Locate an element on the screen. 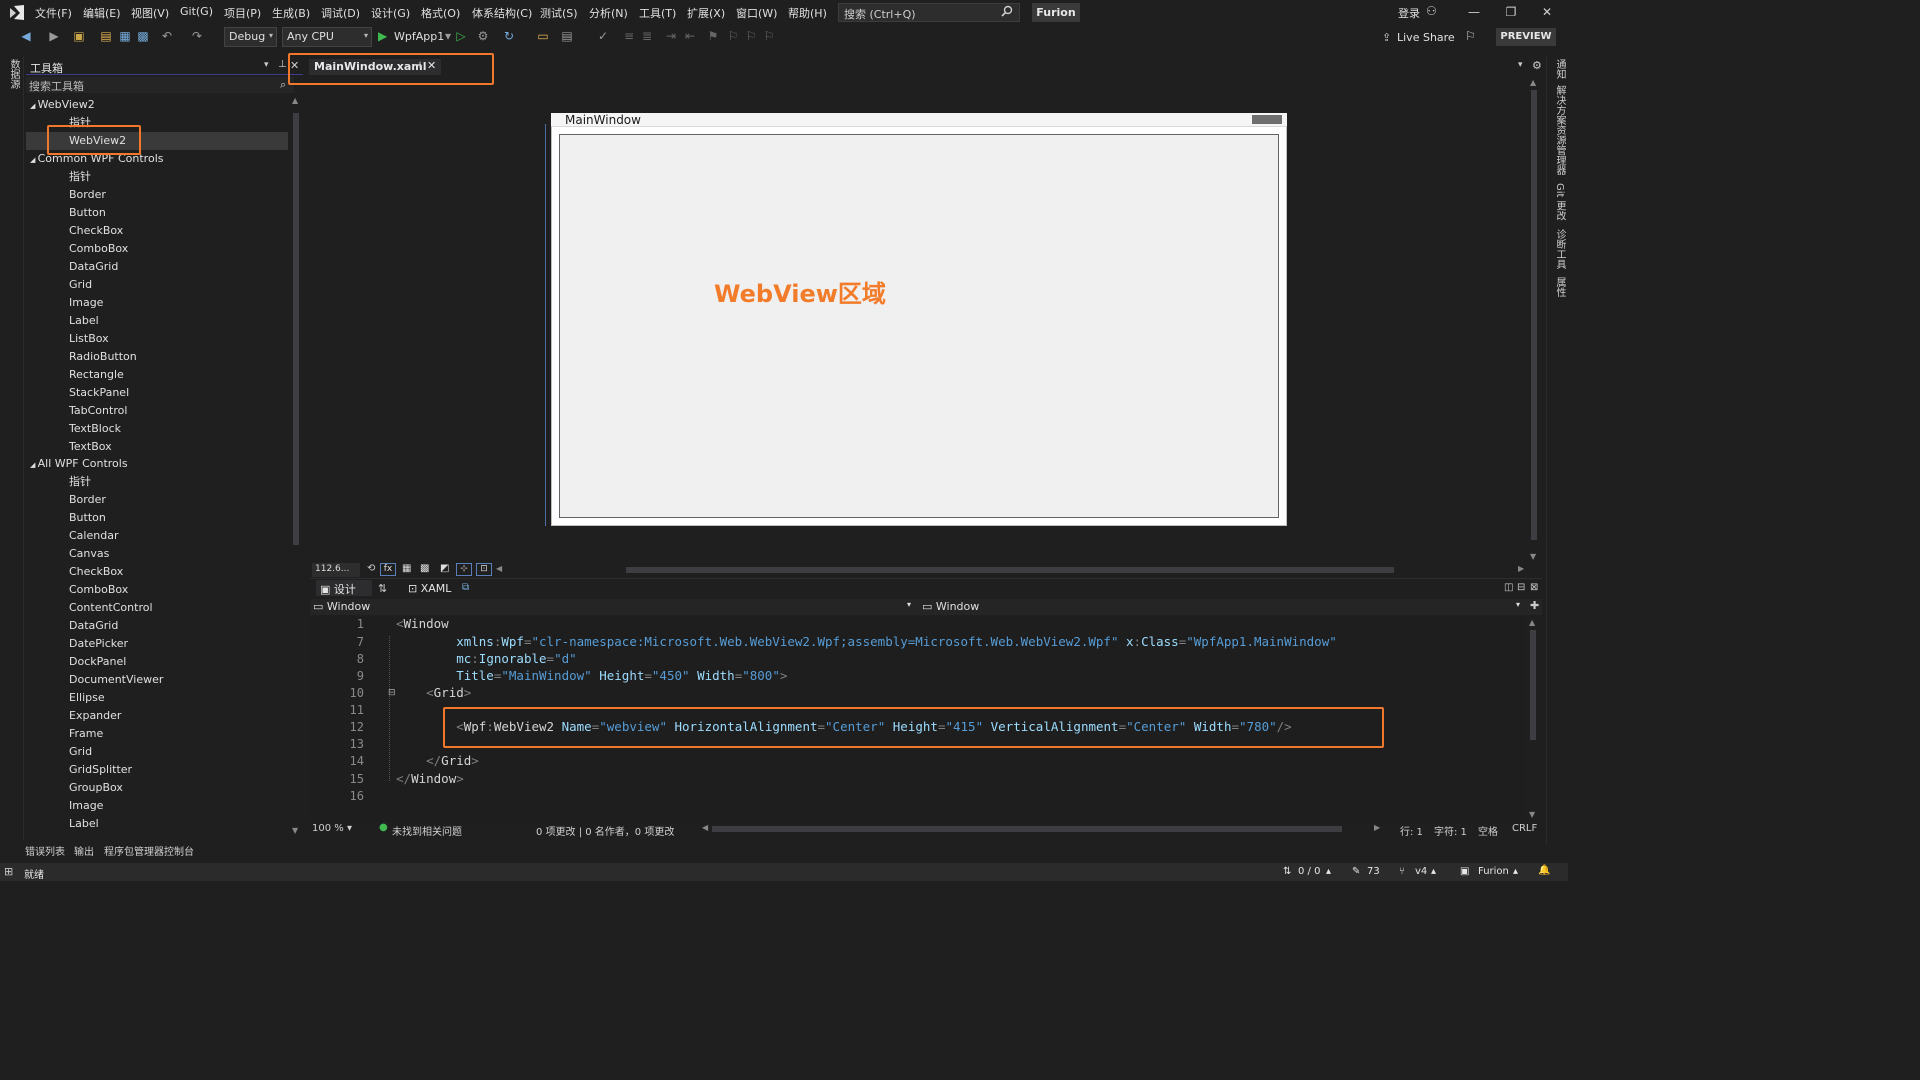  sync-status: 0 / 0 is located at coordinates (1309, 871).